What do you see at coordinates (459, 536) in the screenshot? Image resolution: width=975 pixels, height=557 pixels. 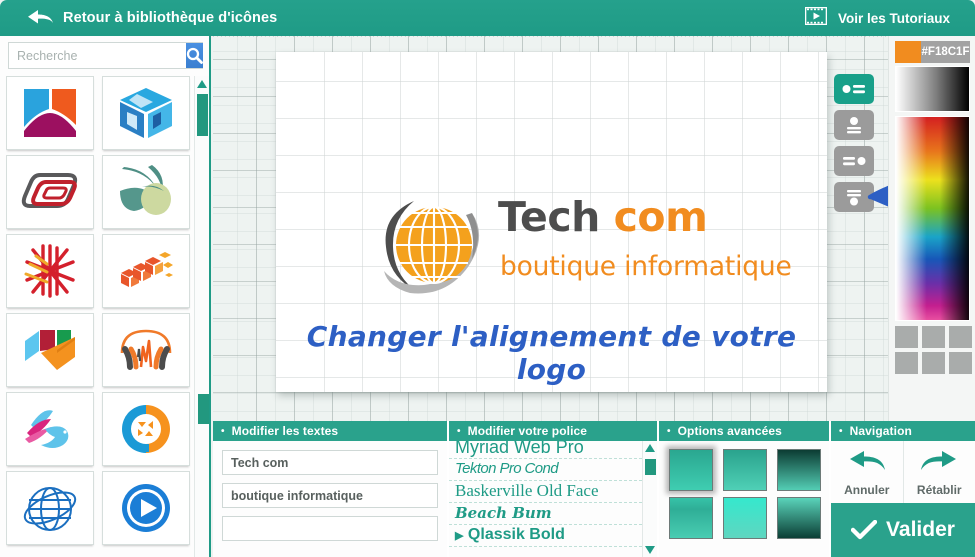 I see `selected-marker-icon: ▶` at bounding box center [459, 536].